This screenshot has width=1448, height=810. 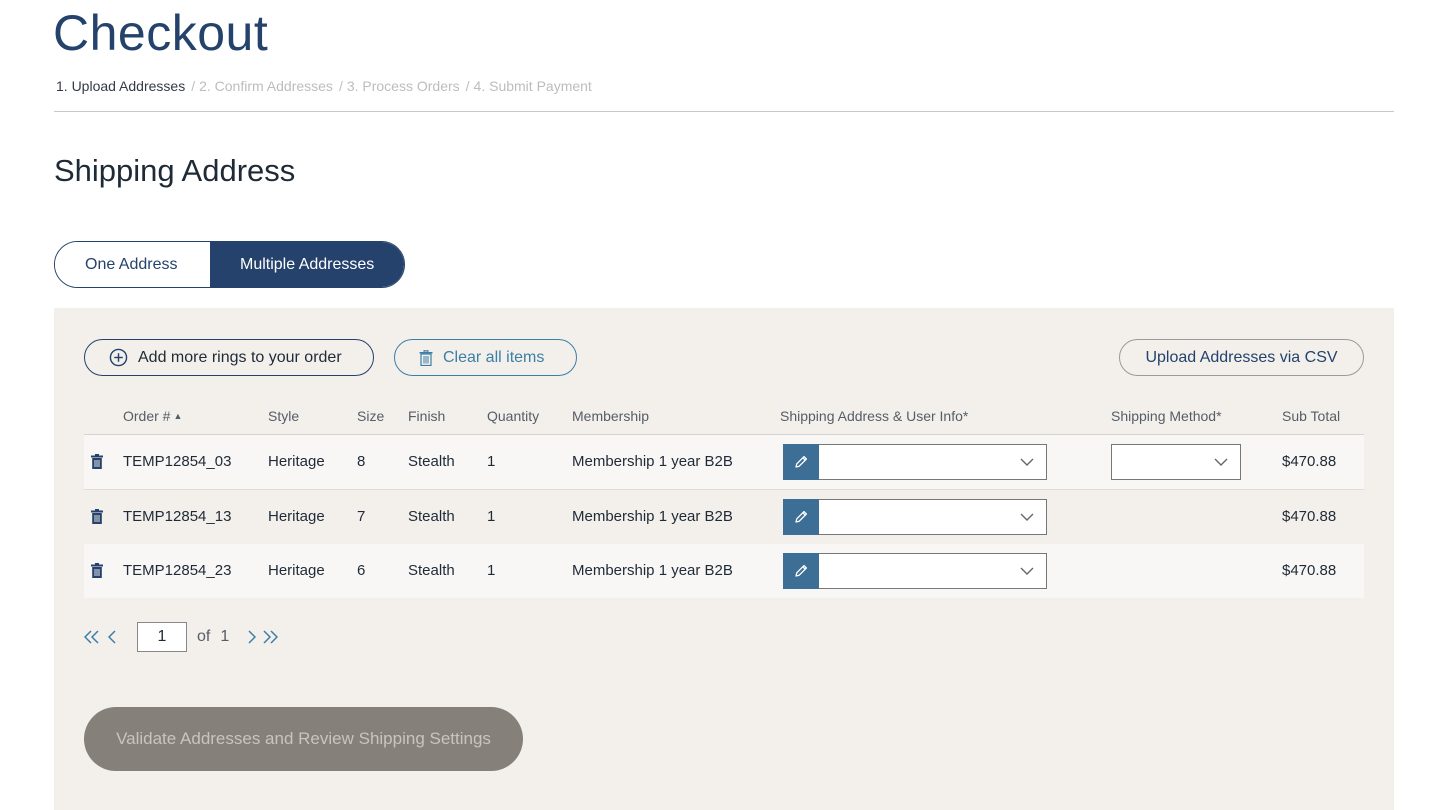 What do you see at coordinates (147, 416) in the screenshot?
I see `column-order-label: Order #` at bounding box center [147, 416].